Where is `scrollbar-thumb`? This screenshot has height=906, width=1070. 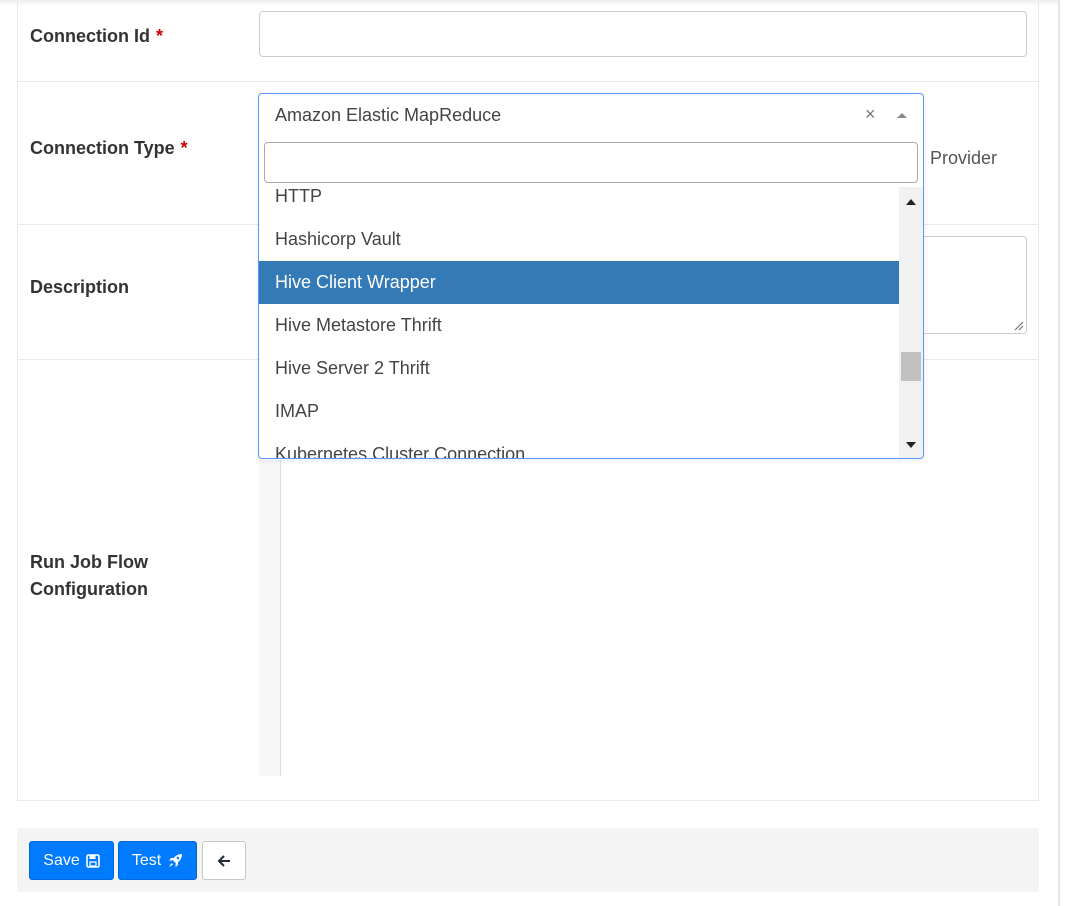 scrollbar-thumb is located at coordinates (911, 366).